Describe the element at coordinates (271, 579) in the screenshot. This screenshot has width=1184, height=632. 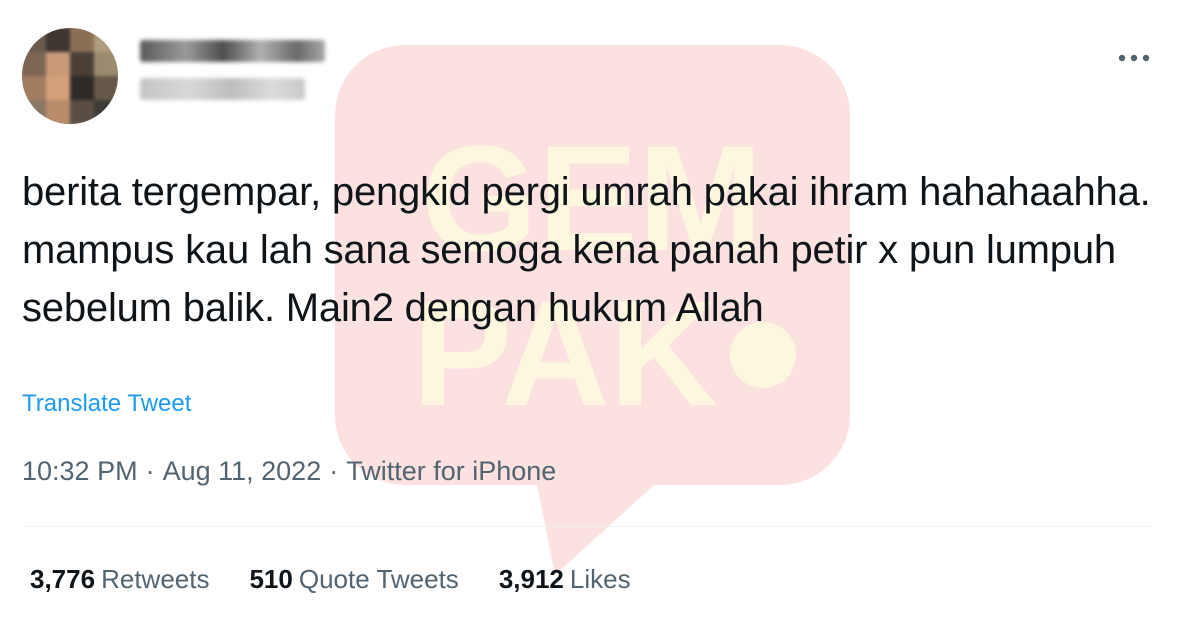
I see `quote-tweets-count: 510` at that location.